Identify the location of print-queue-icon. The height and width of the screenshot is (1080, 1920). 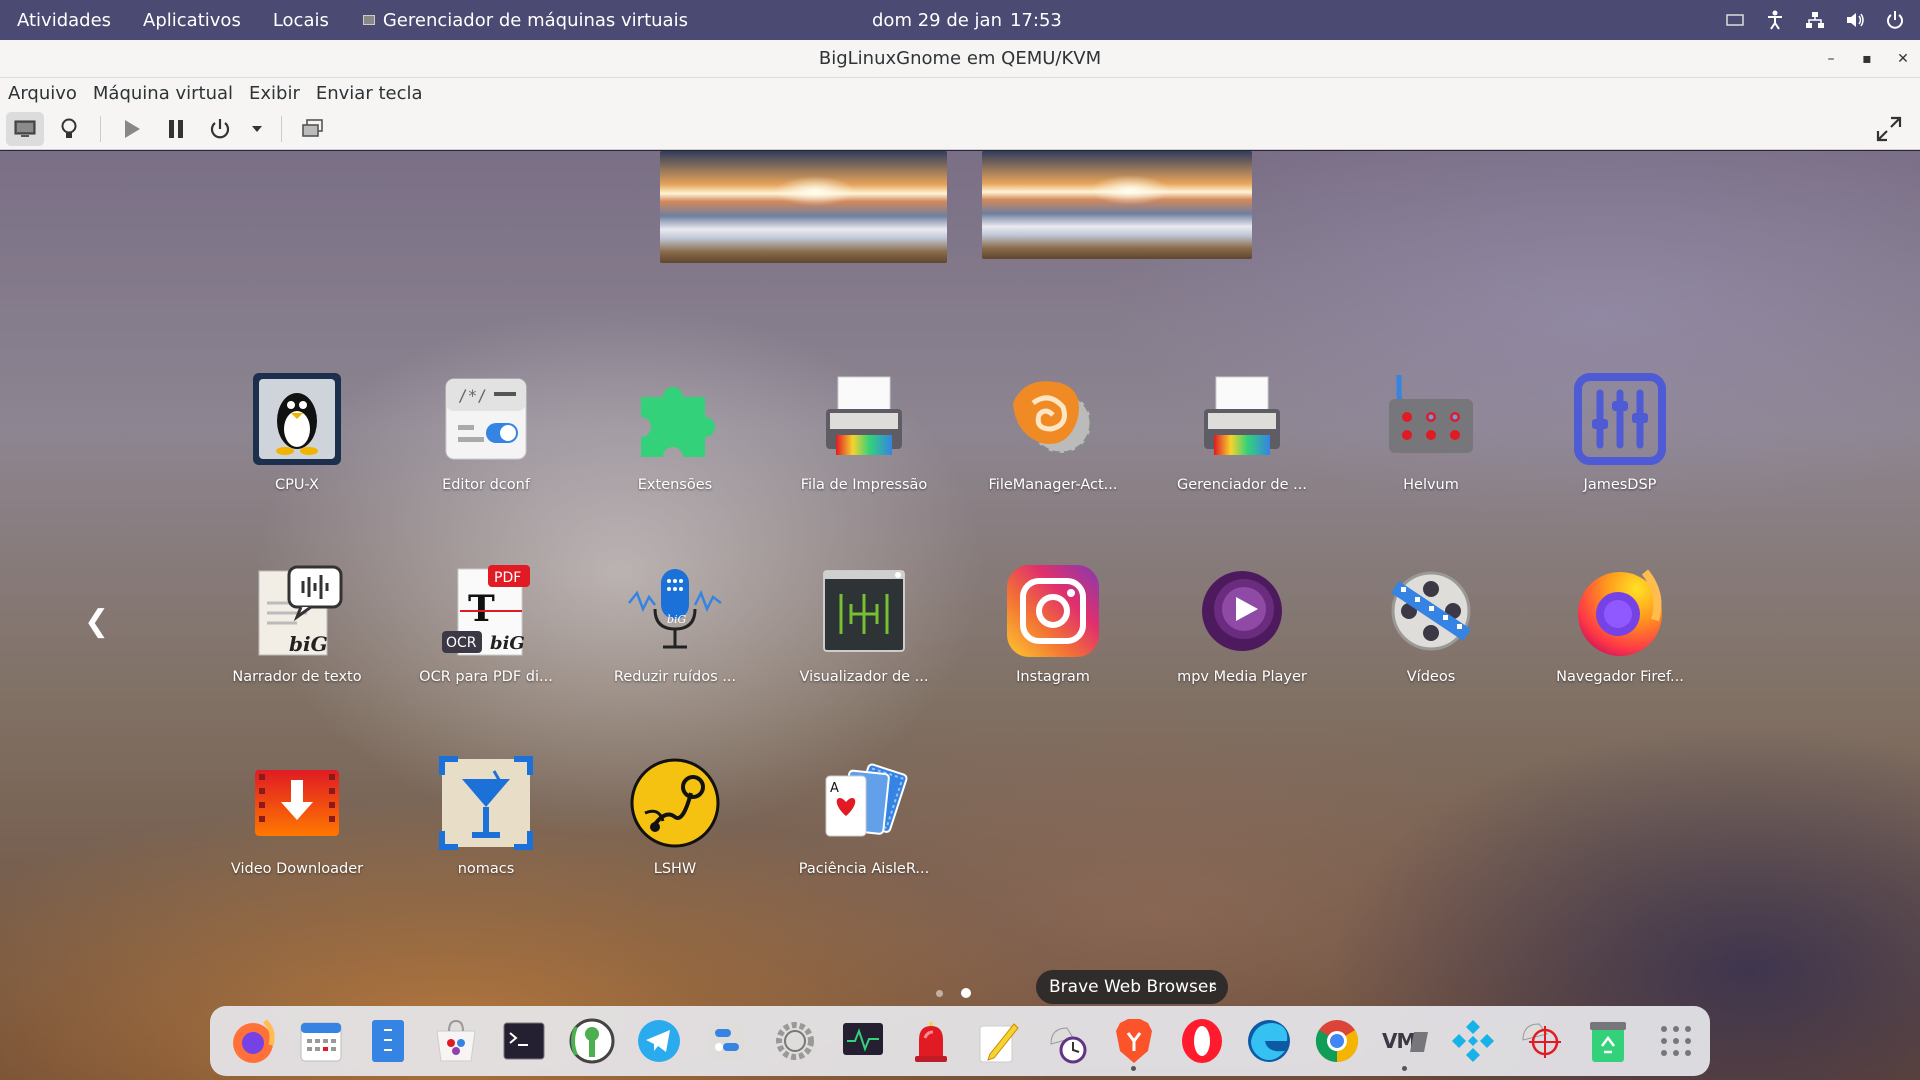
(864, 419).